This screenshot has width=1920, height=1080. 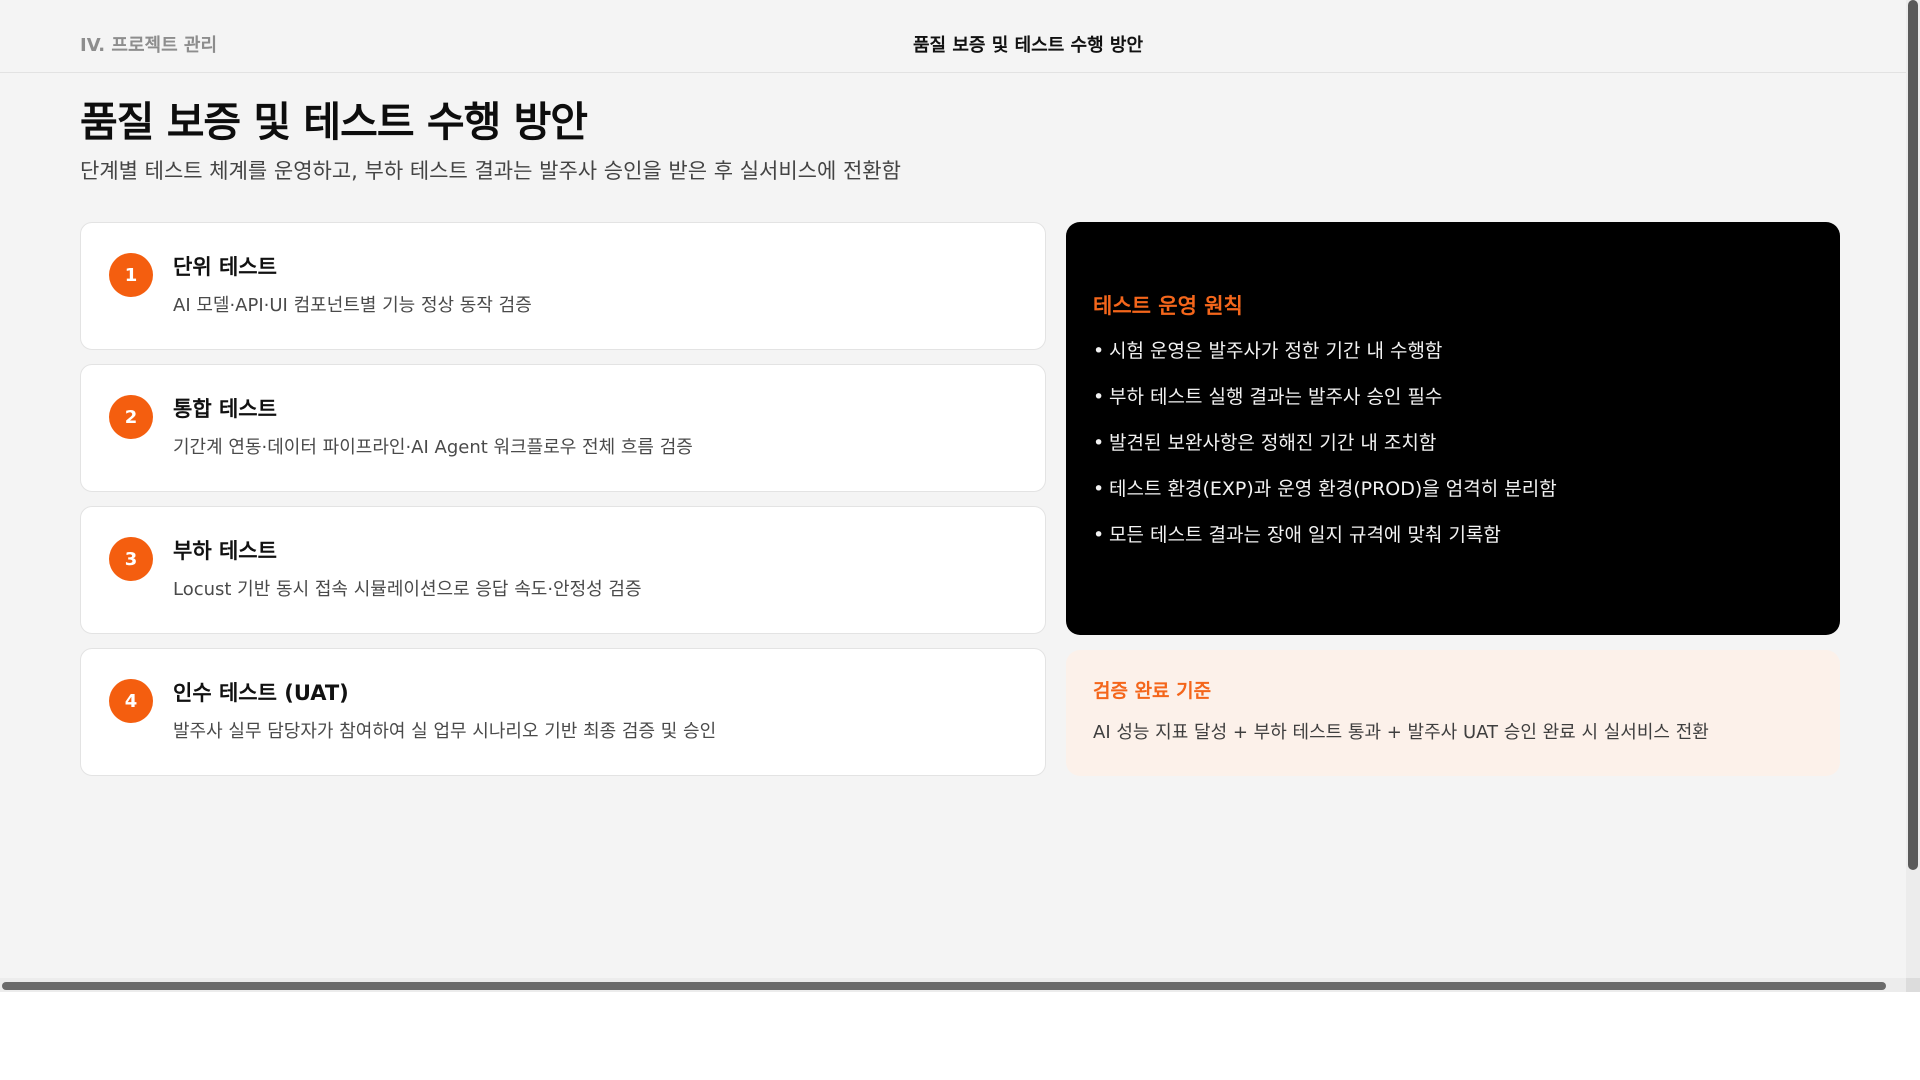 I want to click on horizontal-scrollbar, so click(x=953, y=985).